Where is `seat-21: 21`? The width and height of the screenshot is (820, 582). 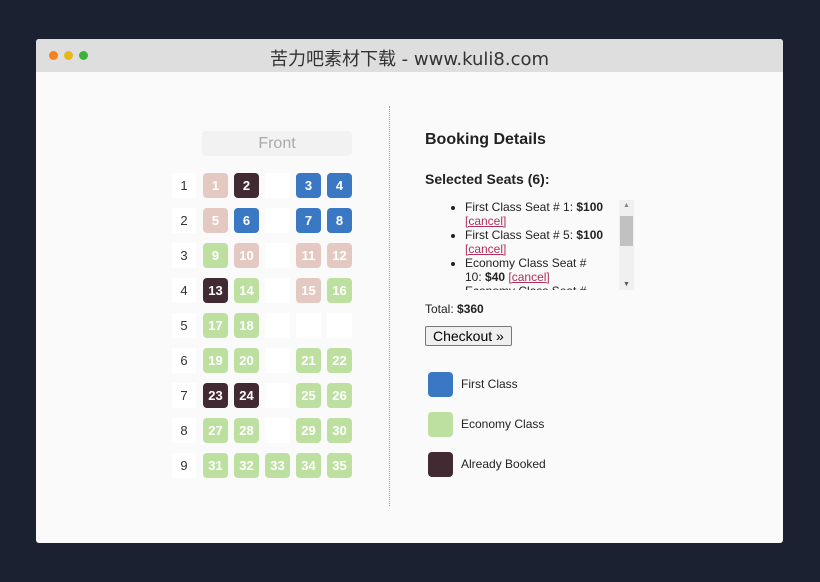 seat-21: 21 is located at coordinates (308, 360).